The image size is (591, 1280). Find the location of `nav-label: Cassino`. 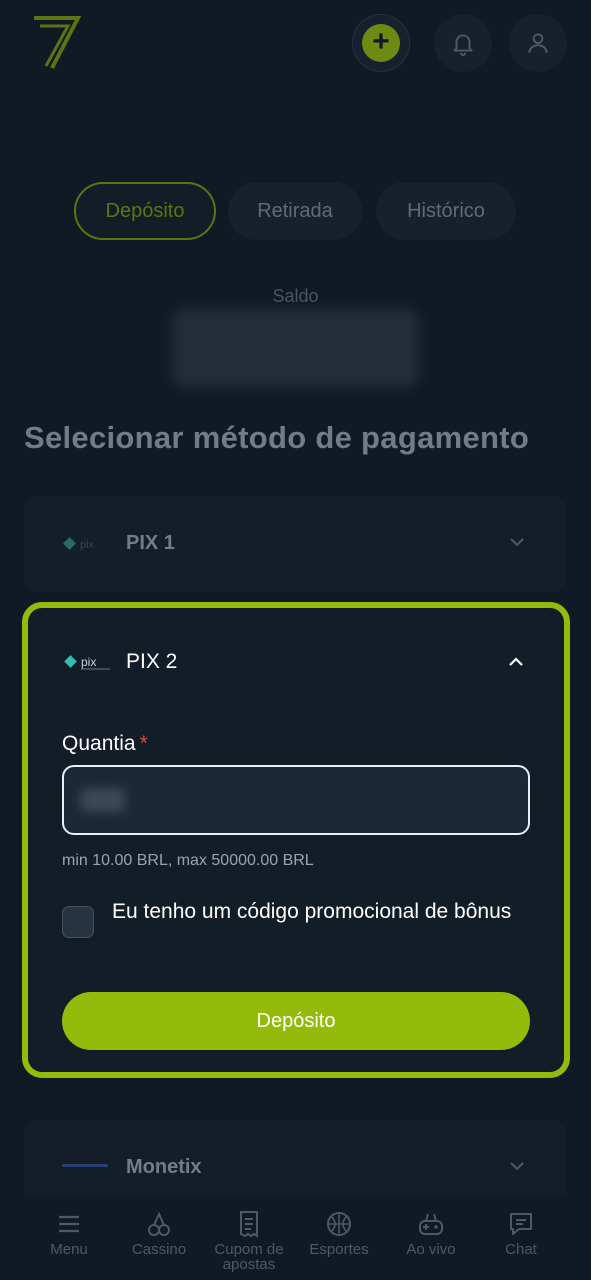

nav-label: Cassino is located at coordinates (159, 1249).